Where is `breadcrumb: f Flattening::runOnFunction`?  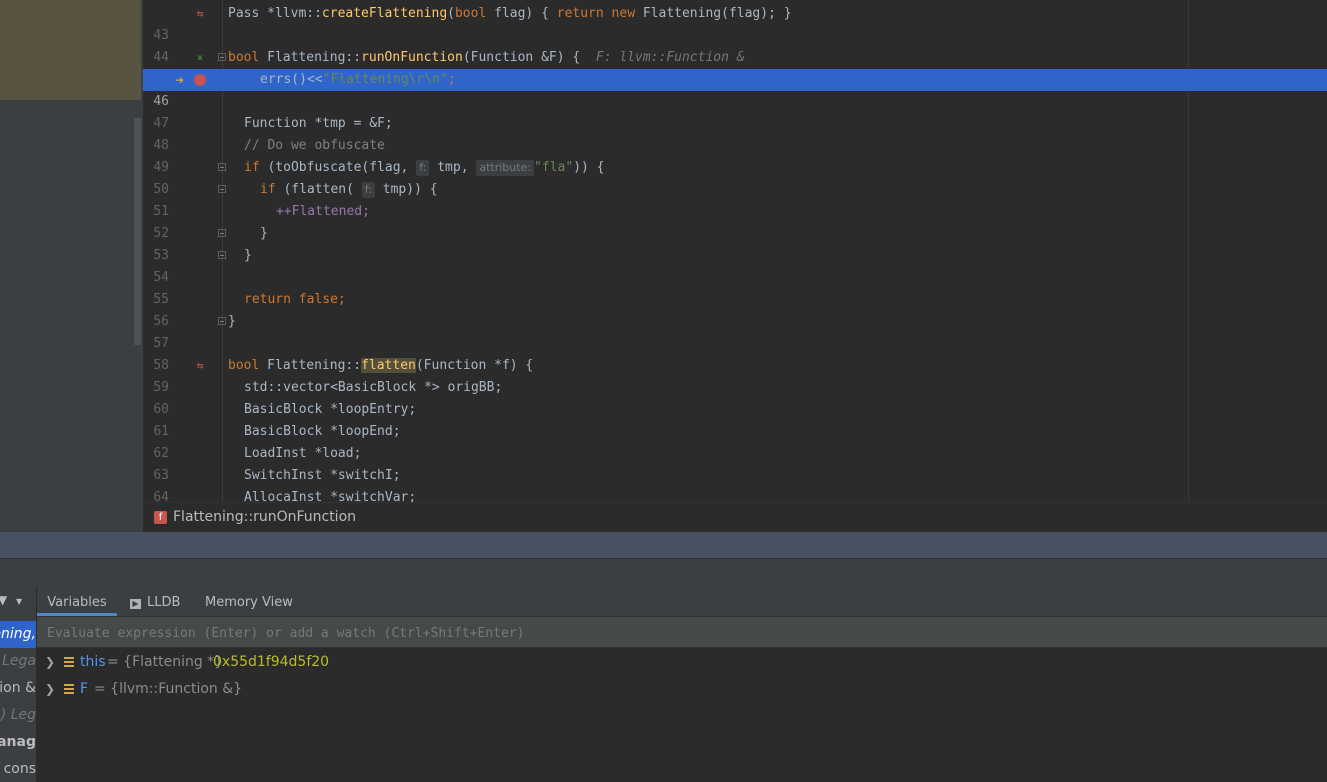
breadcrumb: f Flattening::runOnFunction is located at coordinates (735, 517).